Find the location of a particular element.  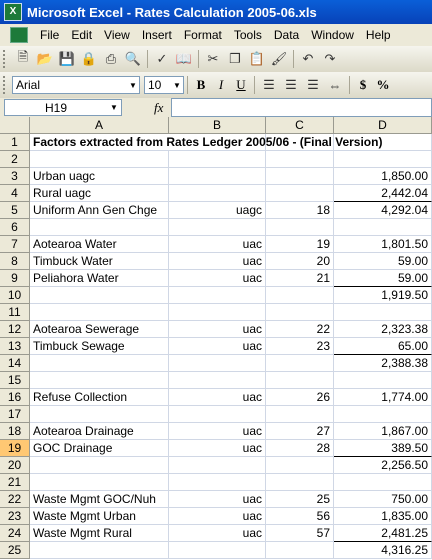

row-header: 9 is located at coordinates (15, 278).